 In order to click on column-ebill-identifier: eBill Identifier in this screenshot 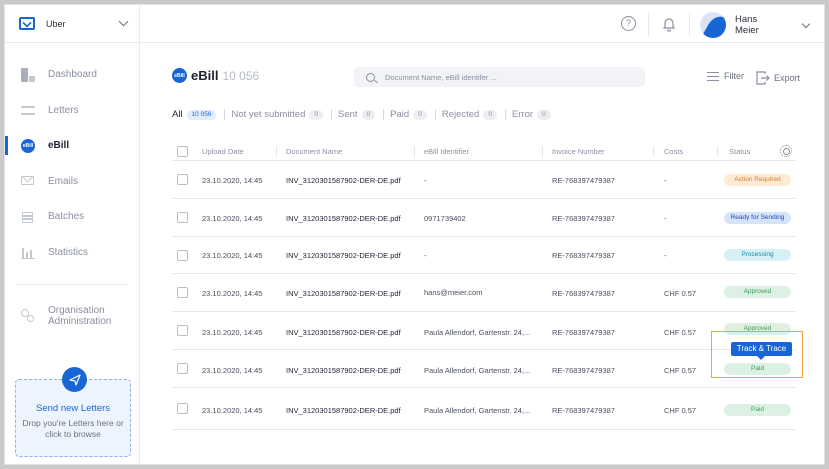, I will do `click(446, 151)`.